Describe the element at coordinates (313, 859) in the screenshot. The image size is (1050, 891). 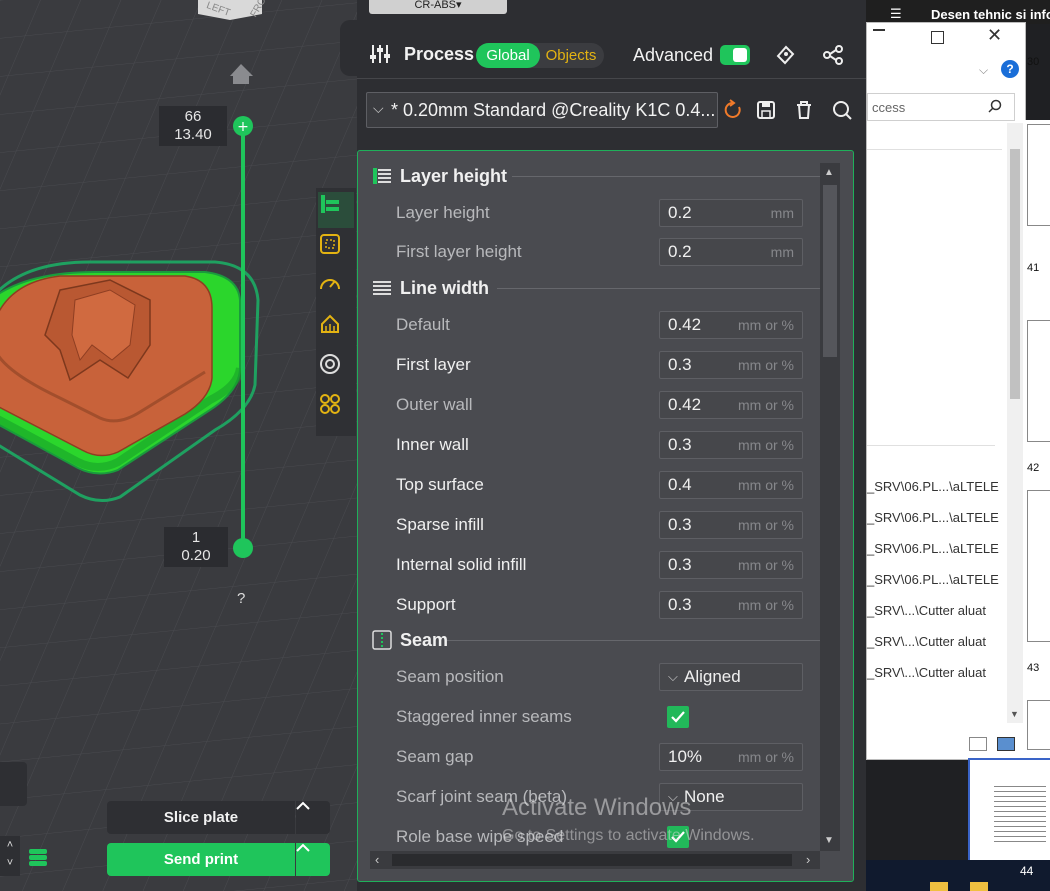
I see `send-dropdown-button` at that location.